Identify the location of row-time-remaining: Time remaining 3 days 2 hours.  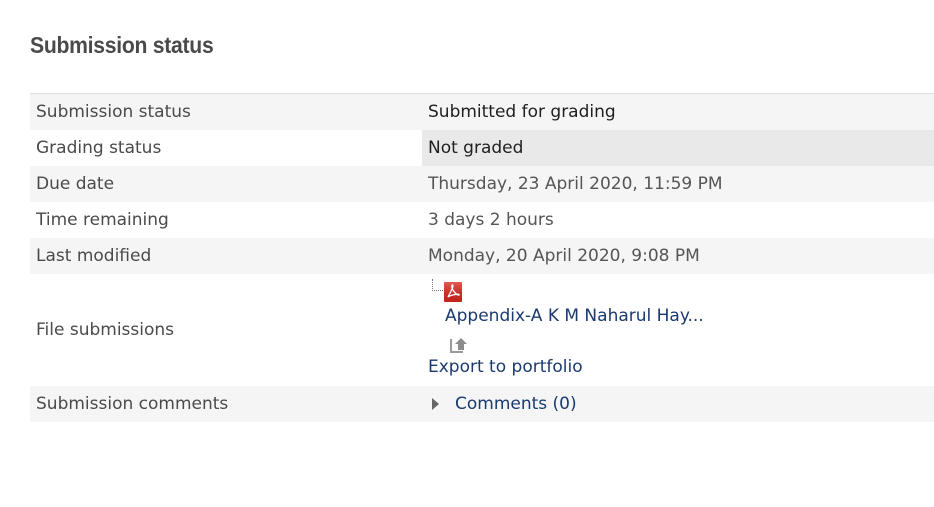
(482, 220).